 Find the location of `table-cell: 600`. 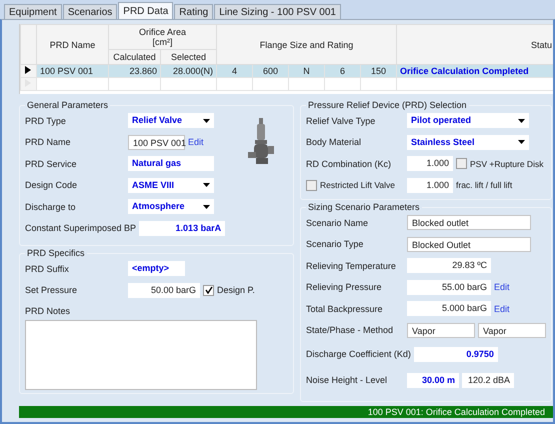

table-cell: 600 is located at coordinates (270, 71).